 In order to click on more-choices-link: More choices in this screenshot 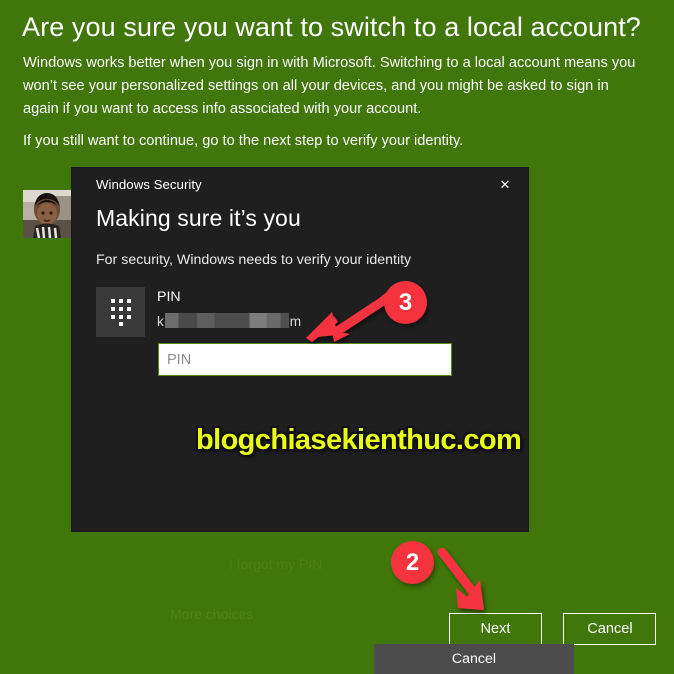, I will do `click(211, 614)`.